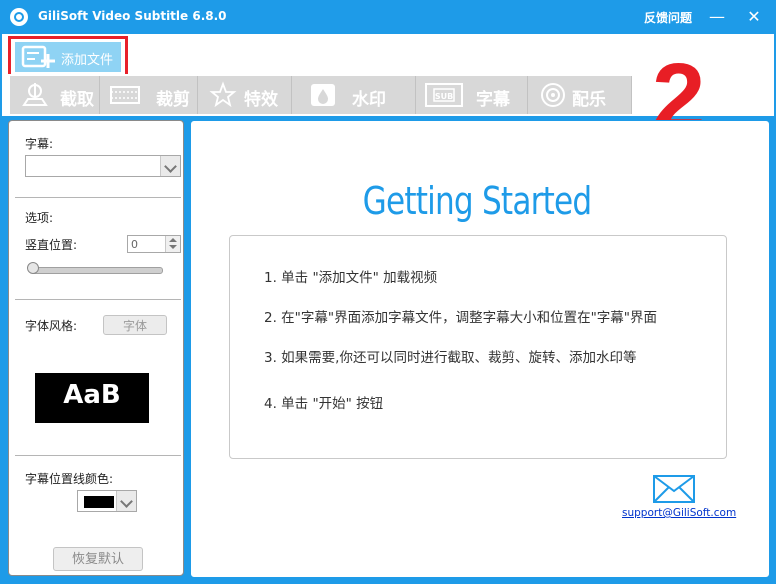  I want to click on add-file-highlight: 添加文件, so click(68, 57).